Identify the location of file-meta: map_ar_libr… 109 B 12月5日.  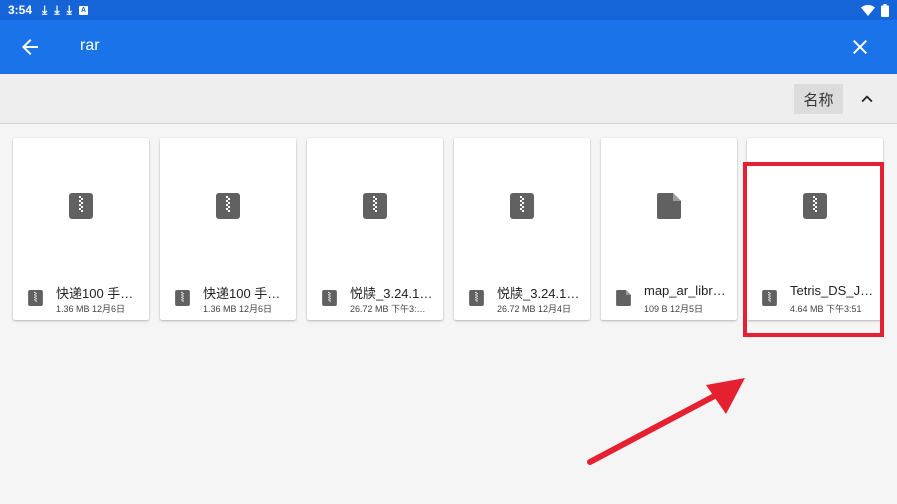
(669, 300).